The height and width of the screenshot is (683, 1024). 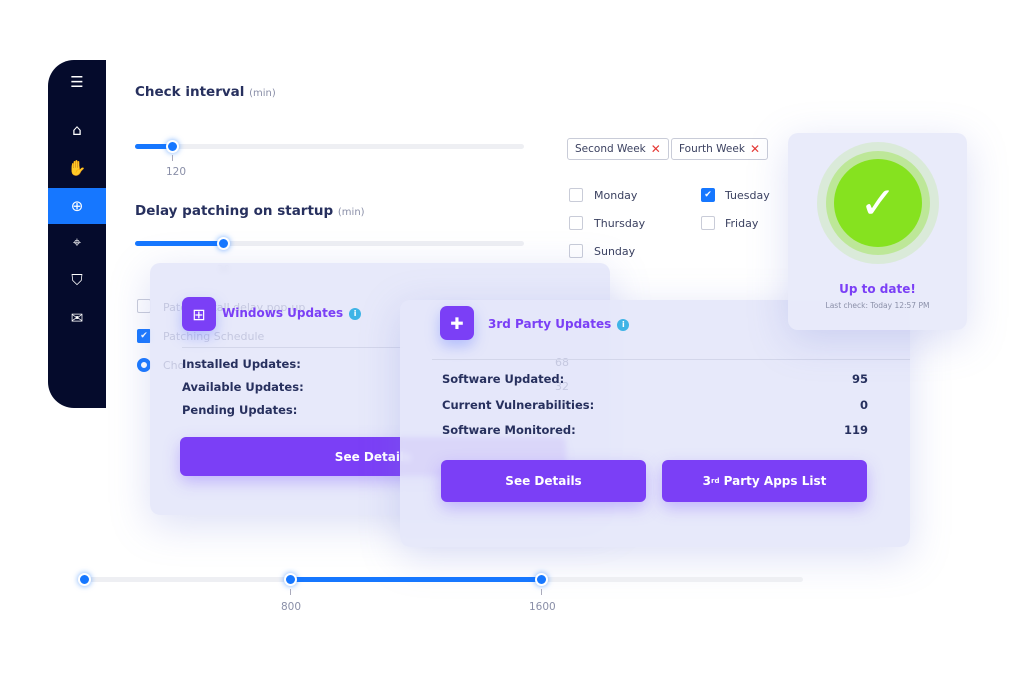 What do you see at coordinates (240, 410) in the screenshot?
I see `row-label: Pending Updates:` at bounding box center [240, 410].